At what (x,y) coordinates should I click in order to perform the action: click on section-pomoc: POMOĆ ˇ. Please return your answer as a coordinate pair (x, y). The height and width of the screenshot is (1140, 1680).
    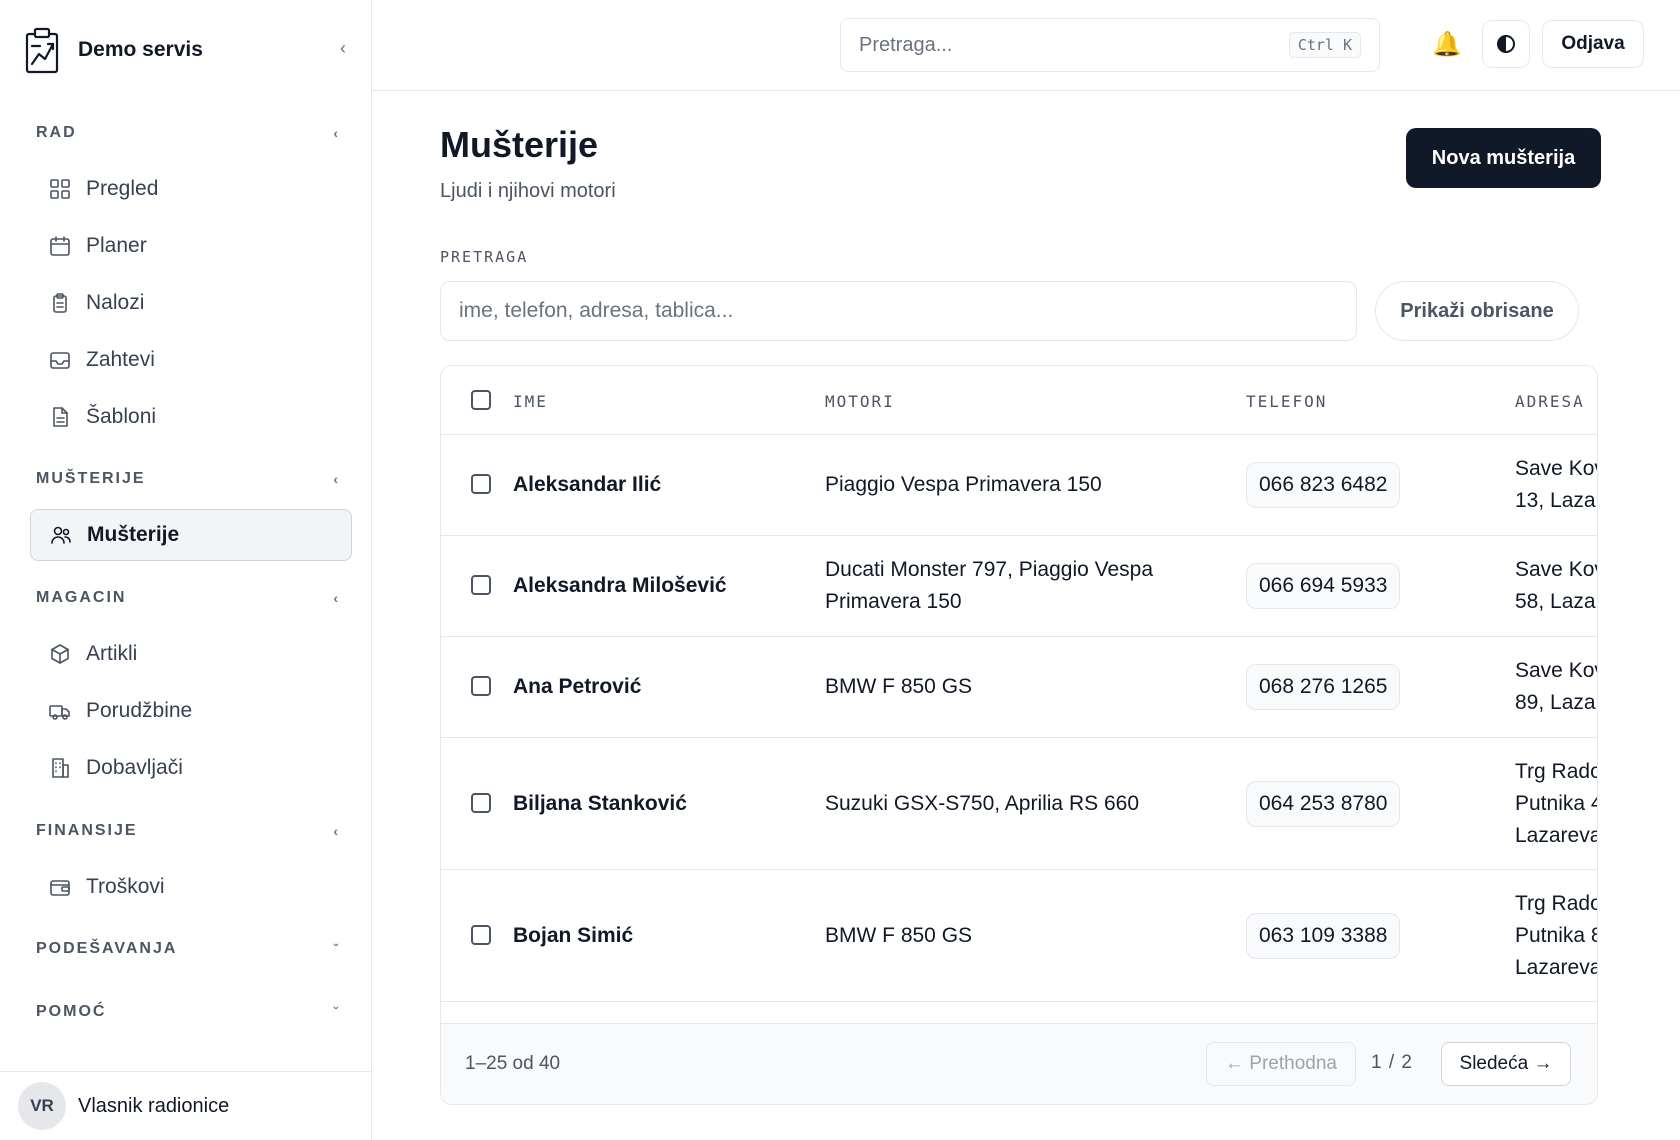
    Looking at the image, I should click on (187, 1012).